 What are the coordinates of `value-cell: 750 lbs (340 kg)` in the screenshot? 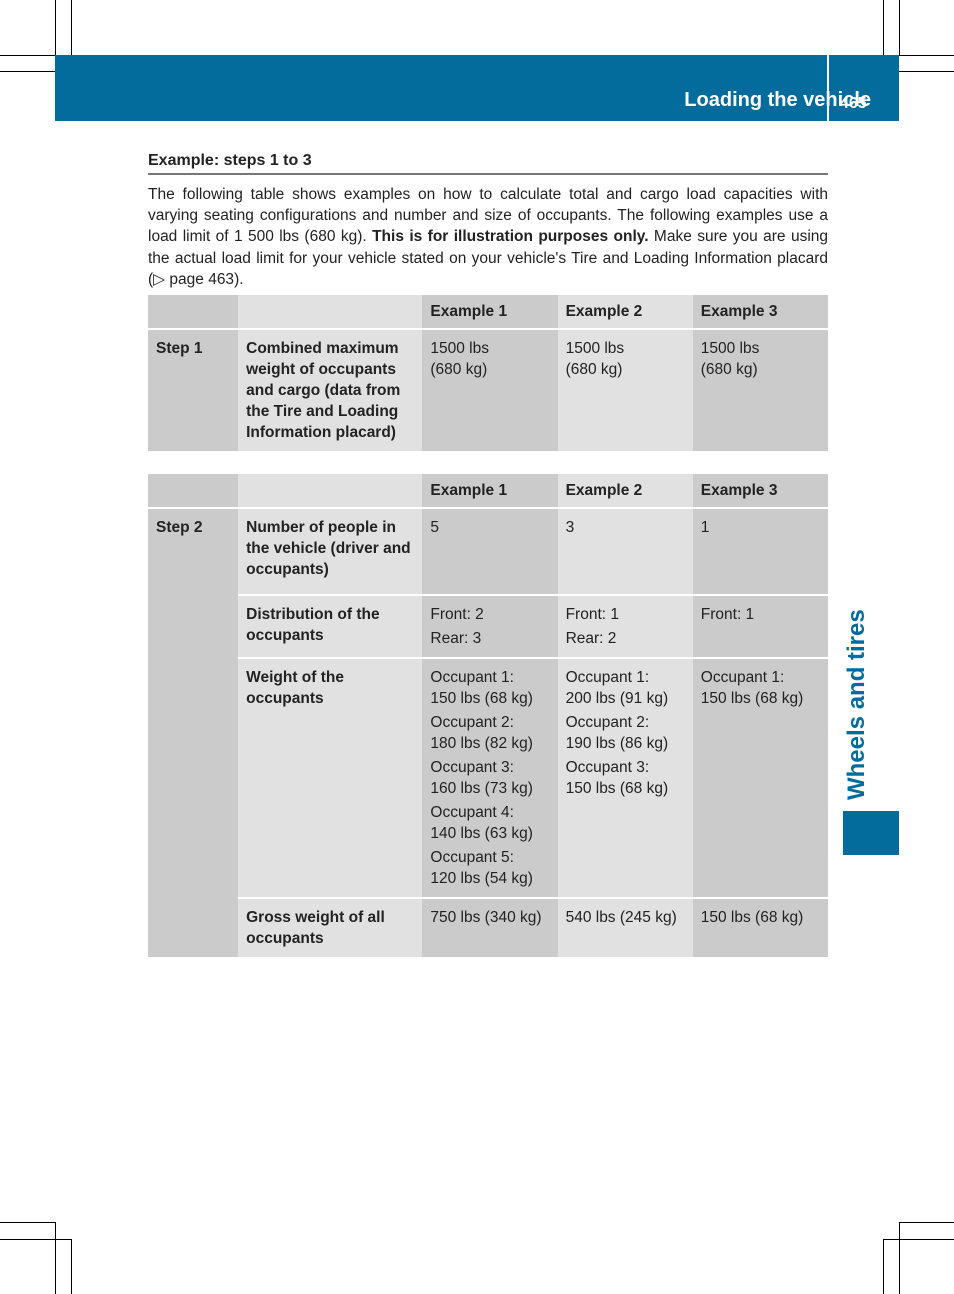 It's located at (490, 927).